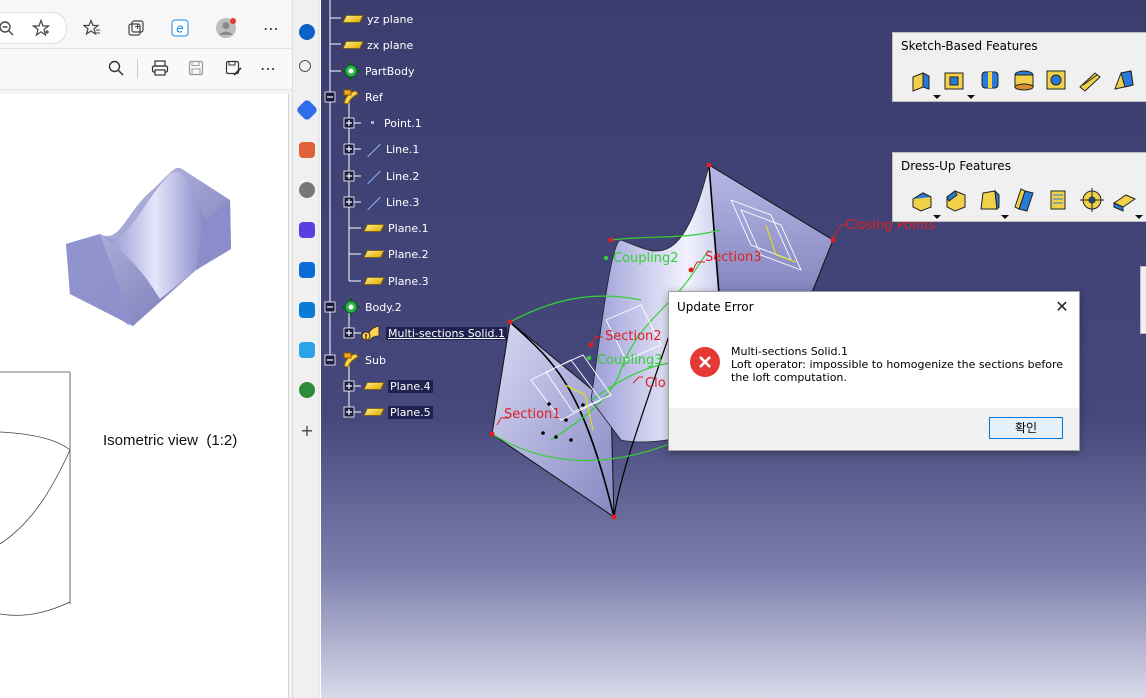  Describe the element at coordinates (136, 28) in the screenshot. I see `collections-icon` at that location.